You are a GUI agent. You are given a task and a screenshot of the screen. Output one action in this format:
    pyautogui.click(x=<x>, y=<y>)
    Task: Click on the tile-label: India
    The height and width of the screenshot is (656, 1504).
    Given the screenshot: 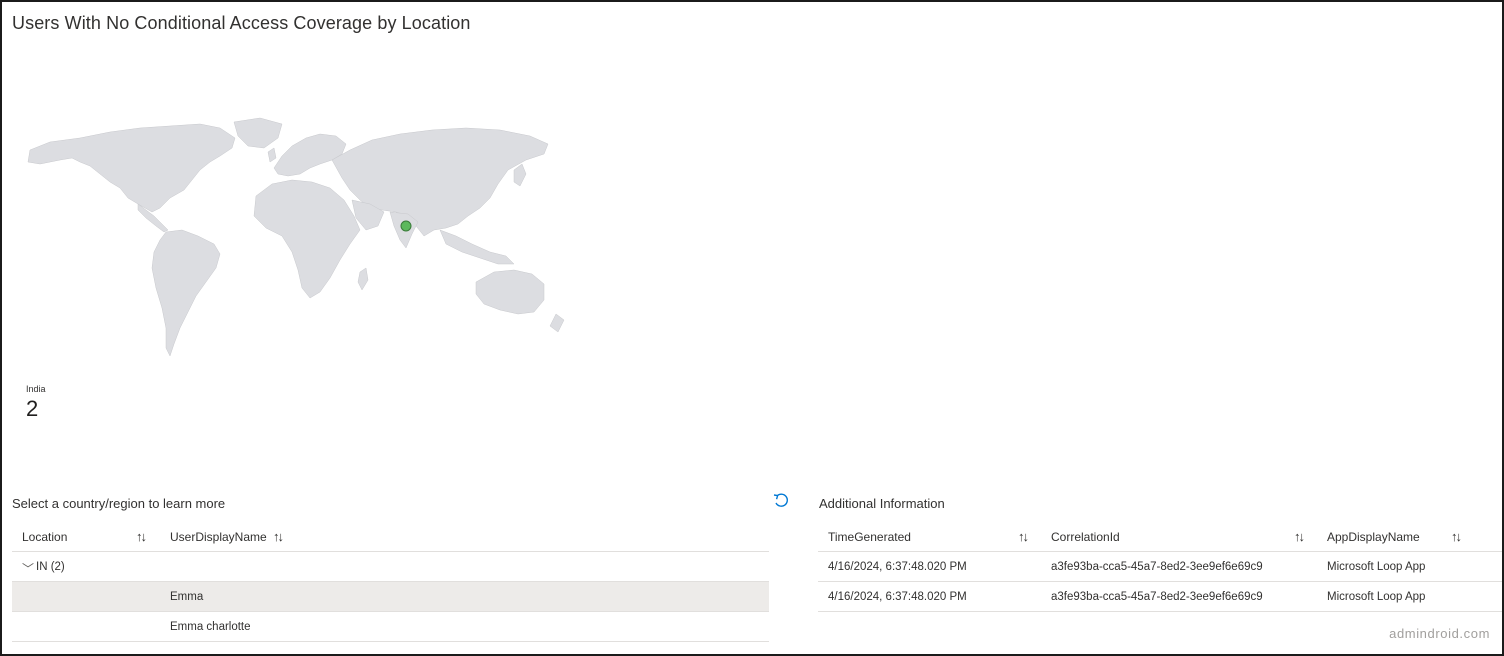 What is the action you would take?
    pyautogui.click(x=36, y=389)
    